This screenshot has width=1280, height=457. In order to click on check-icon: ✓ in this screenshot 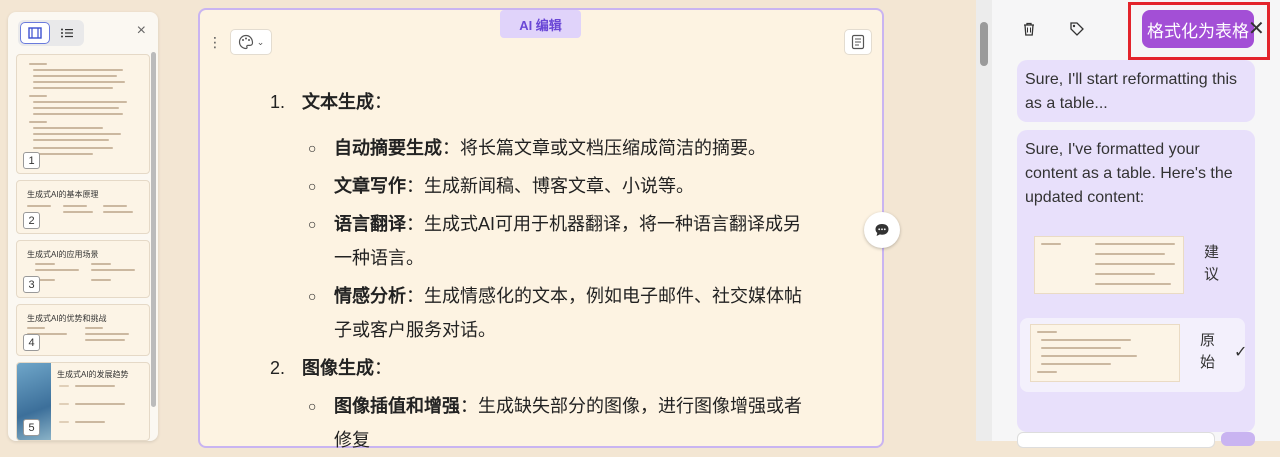, I will do `click(1241, 352)`.